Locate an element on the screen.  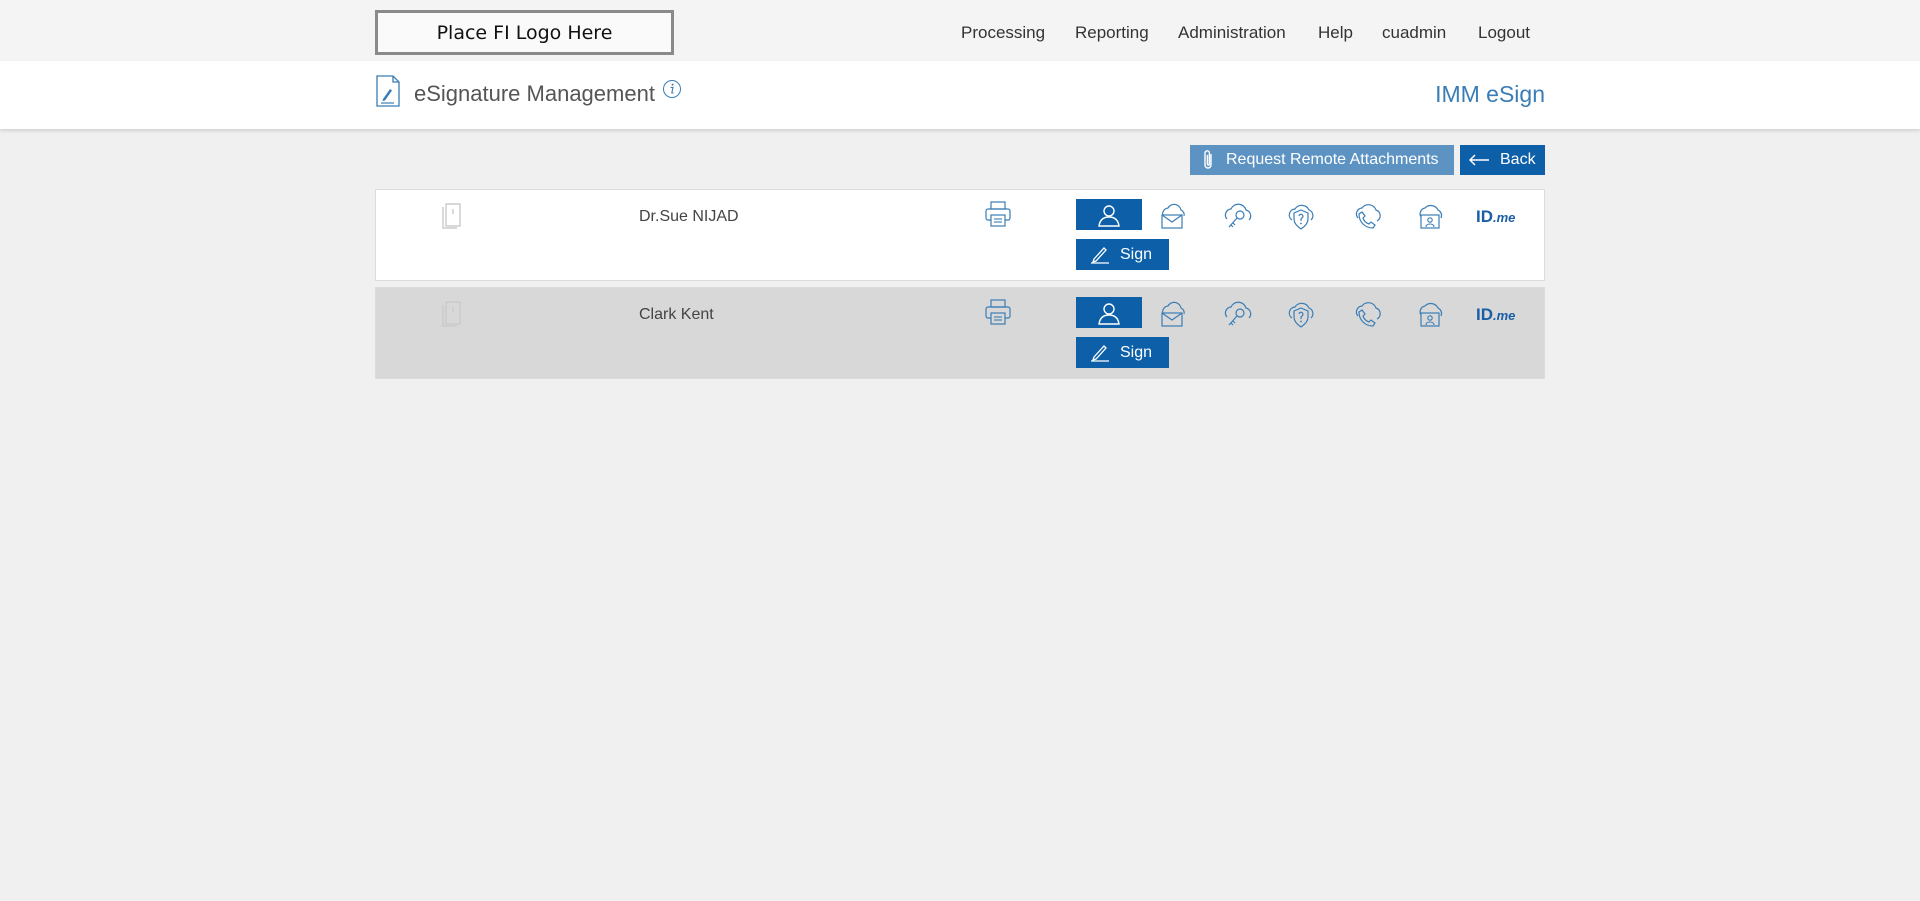
request-remote-attachments-label: Request Remote Attachments is located at coordinates (1332, 159).